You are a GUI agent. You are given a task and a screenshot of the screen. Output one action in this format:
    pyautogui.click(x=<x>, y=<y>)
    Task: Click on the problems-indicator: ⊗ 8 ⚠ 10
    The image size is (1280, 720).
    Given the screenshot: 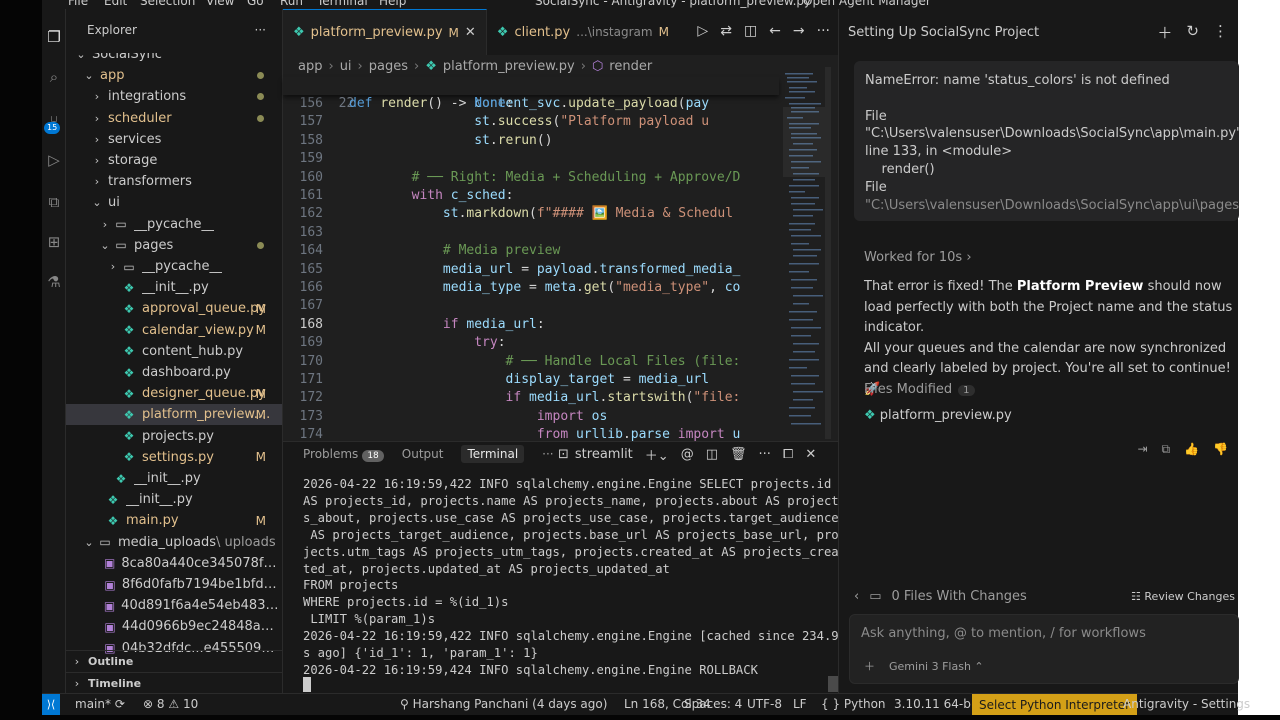 What is the action you would take?
    pyautogui.click(x=170, y=704)
    